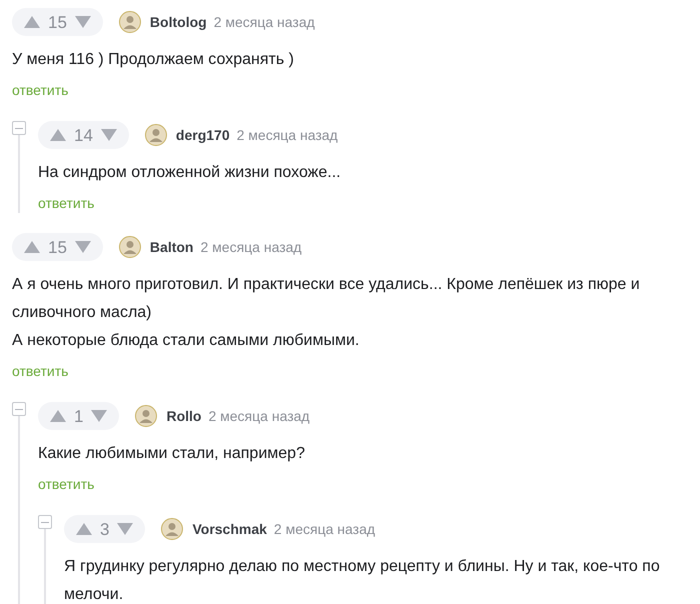 The height and width of the screenshot is (604, 700). What do you see at coordinates (172, 454) in the screenshot?
I see `comment-text: Какие любимыми стали, например?` at bounding box center [172, 454].